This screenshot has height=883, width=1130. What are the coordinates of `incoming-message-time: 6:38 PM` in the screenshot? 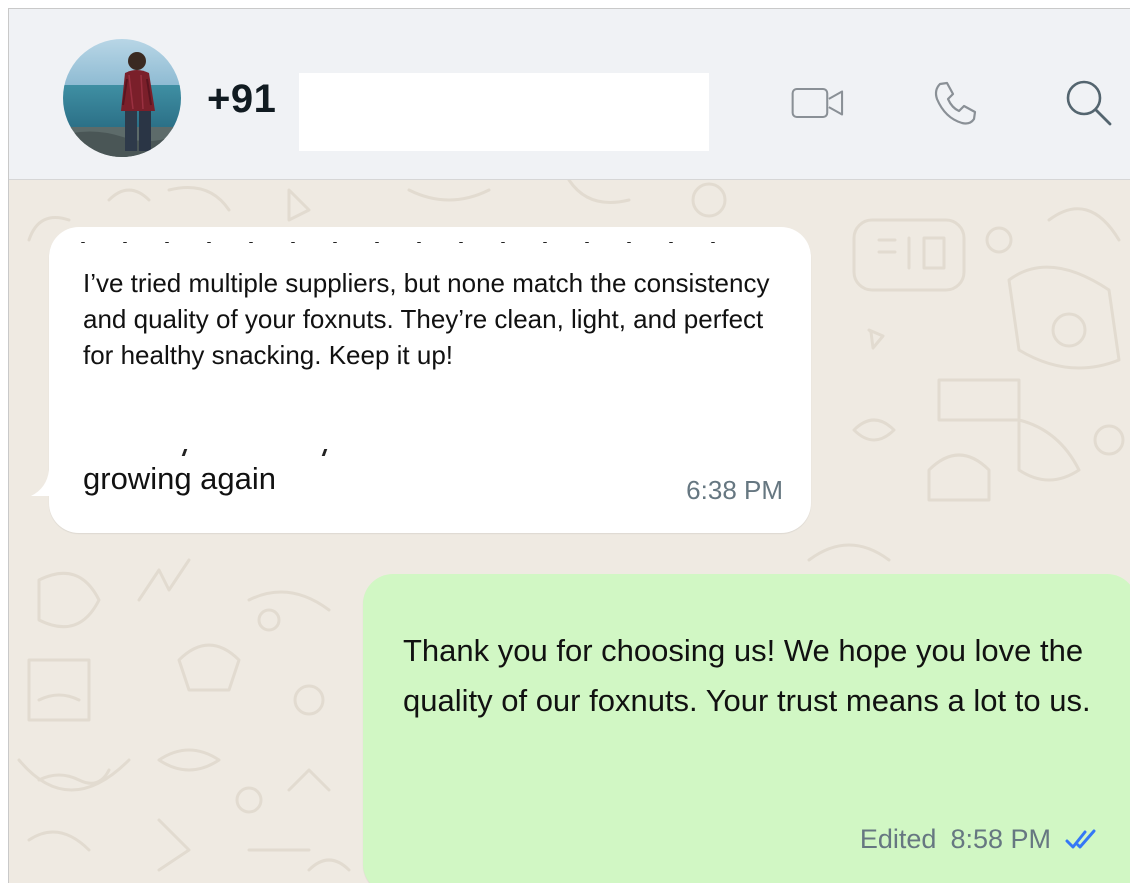 It's located at (734, 490).